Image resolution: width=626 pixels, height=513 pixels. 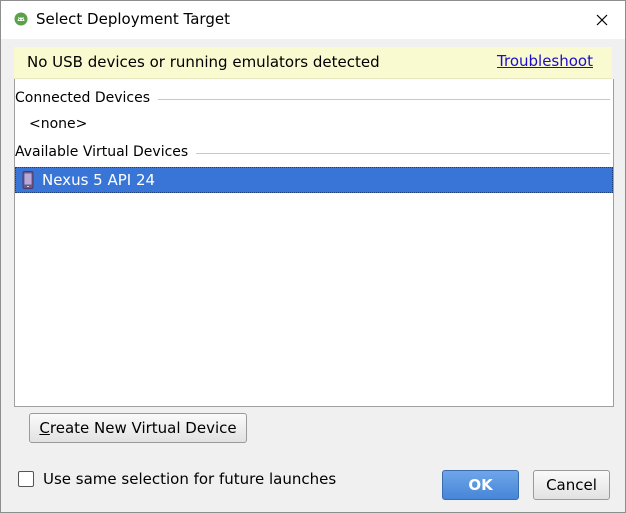 I want to click on same-selection-label: Use same selection for future launches, so click(x=189, y=479).